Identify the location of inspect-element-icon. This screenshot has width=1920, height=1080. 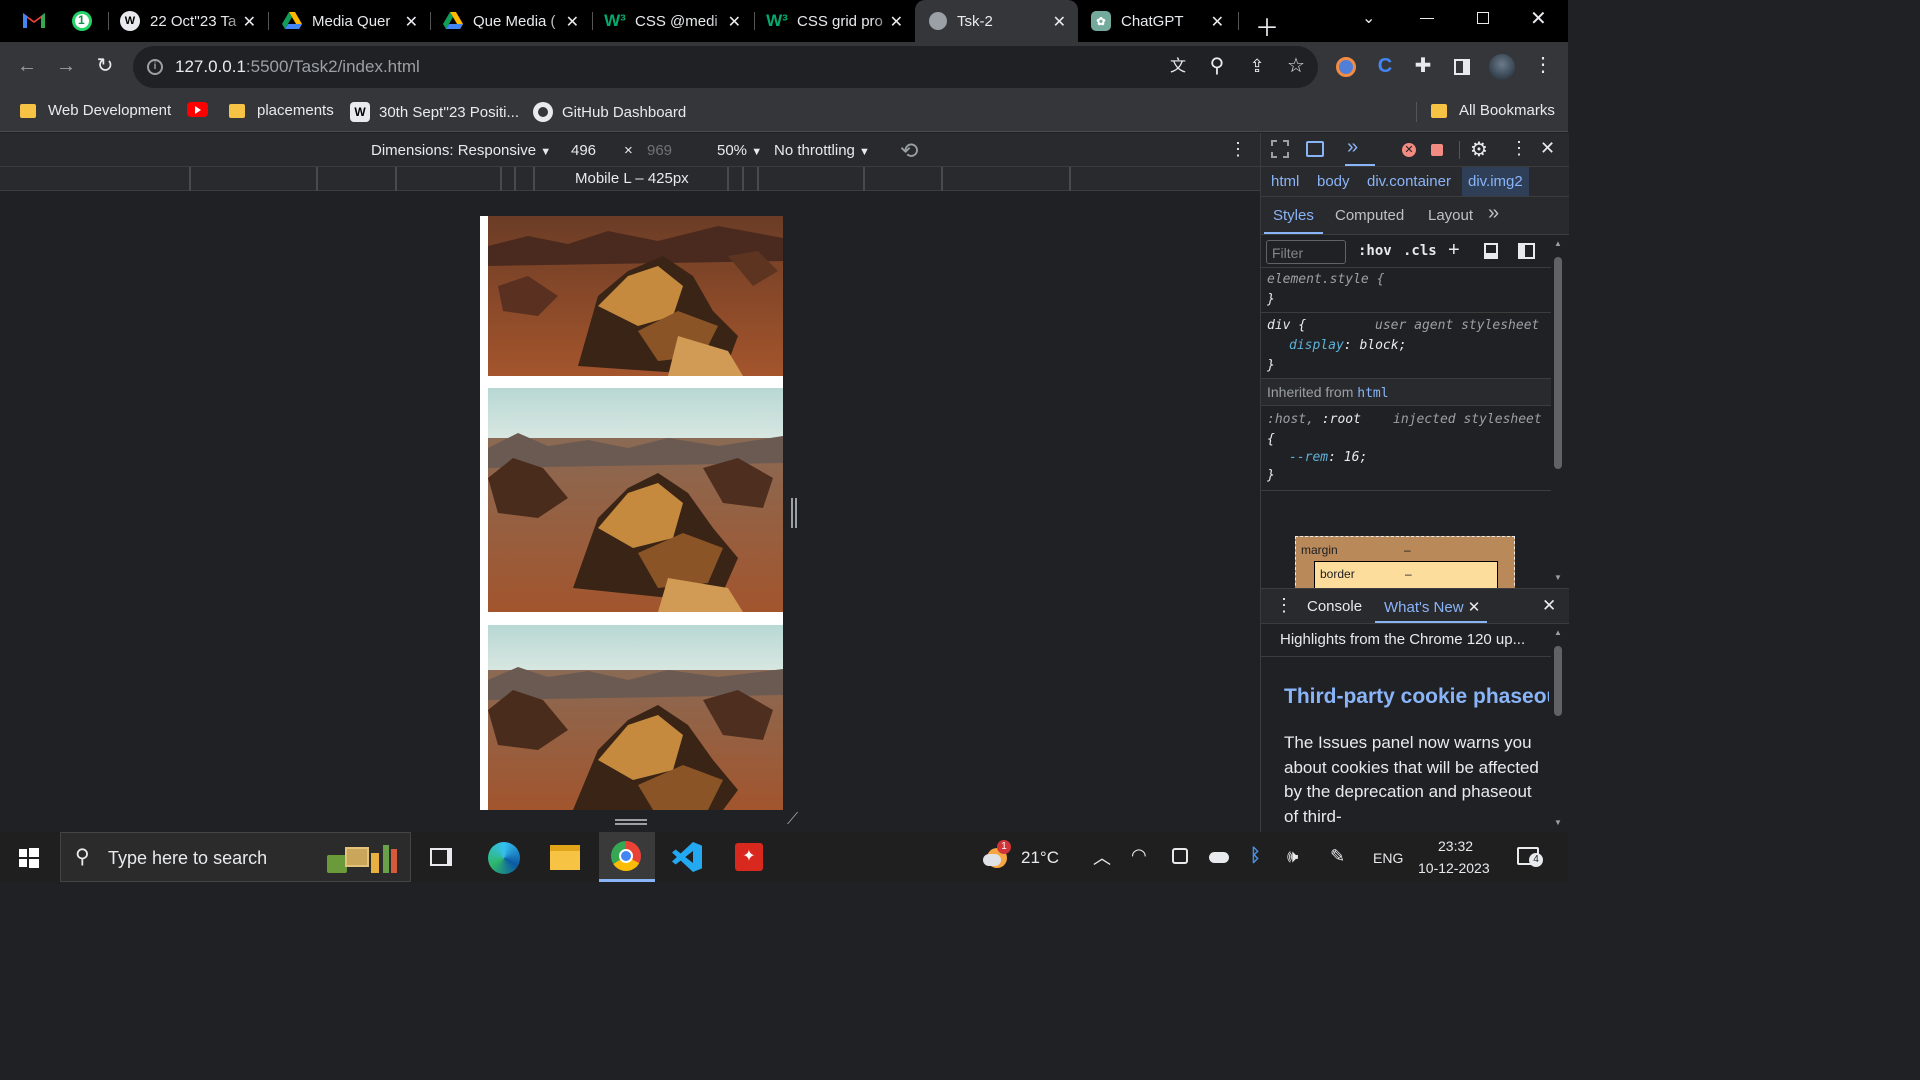
(1280, 149).